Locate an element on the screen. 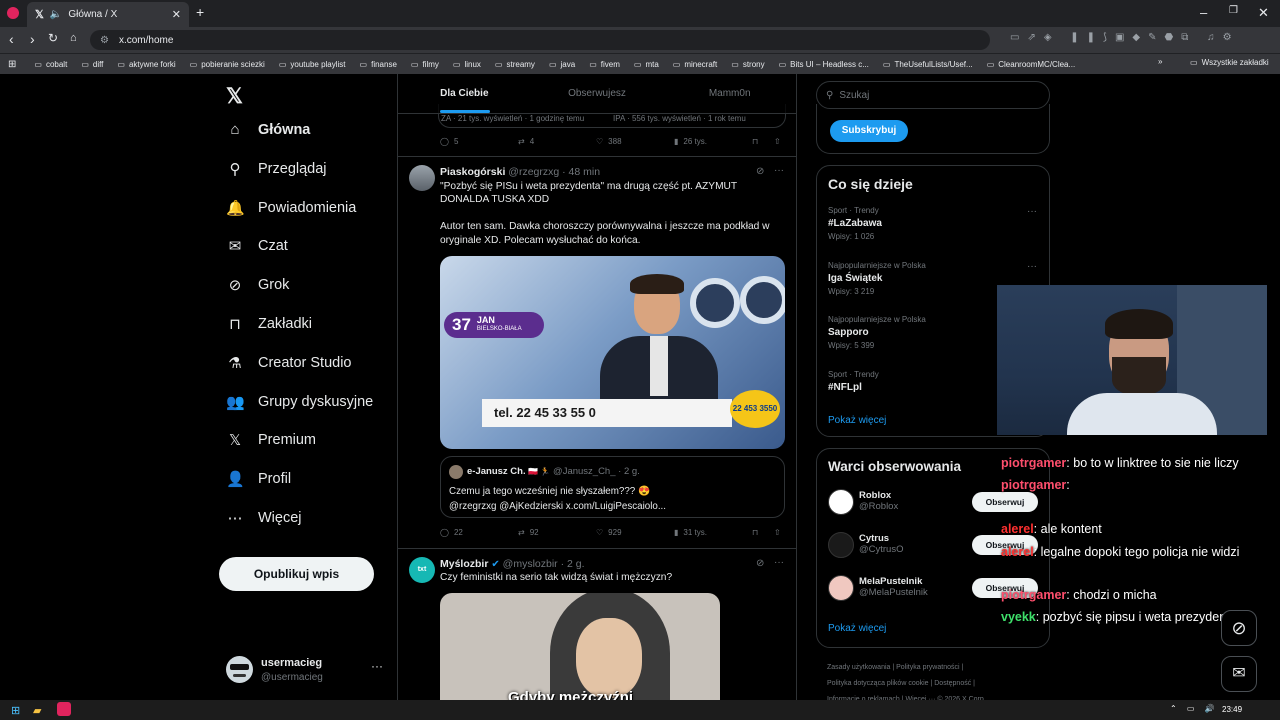 This screenshot has width=1280, height=720. nav-item-home: ⌂ Główna is located at coordinates (268, 129).